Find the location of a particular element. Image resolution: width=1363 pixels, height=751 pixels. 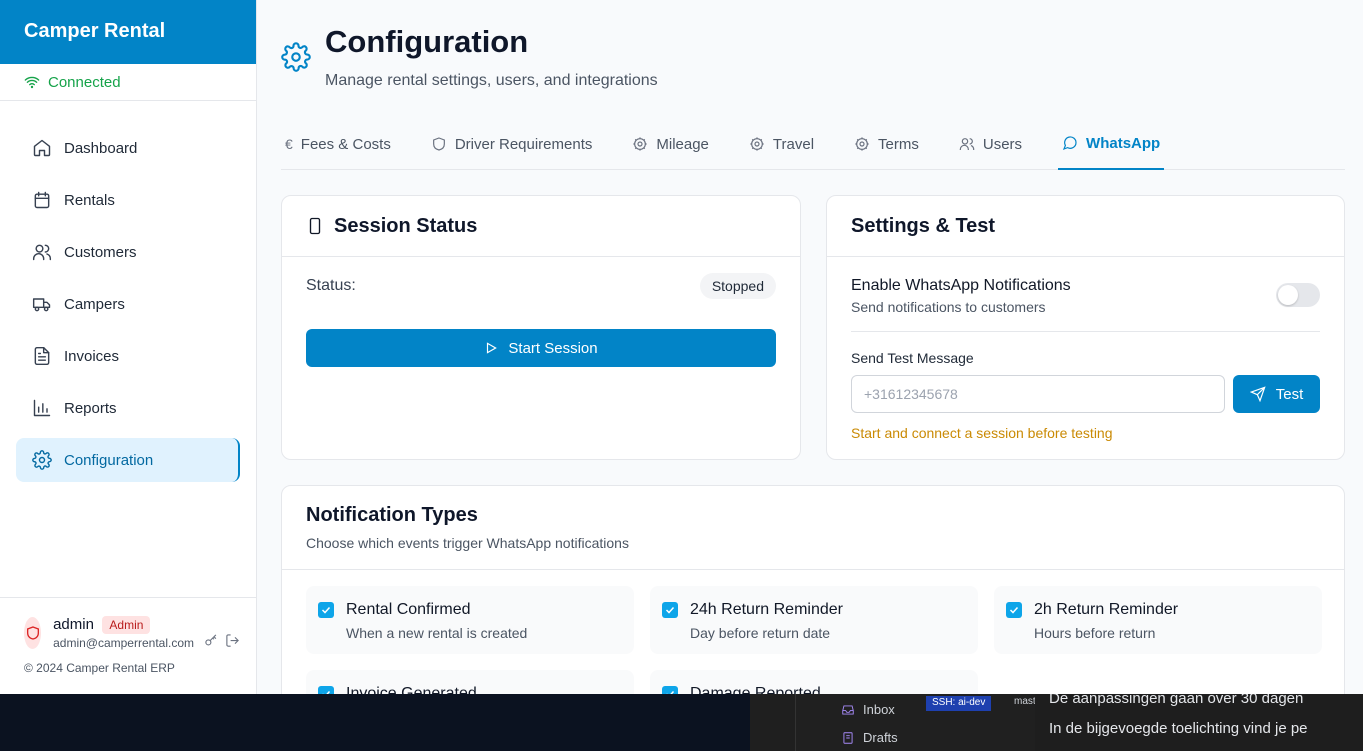

home-icon is located at coordinates (42, 148).